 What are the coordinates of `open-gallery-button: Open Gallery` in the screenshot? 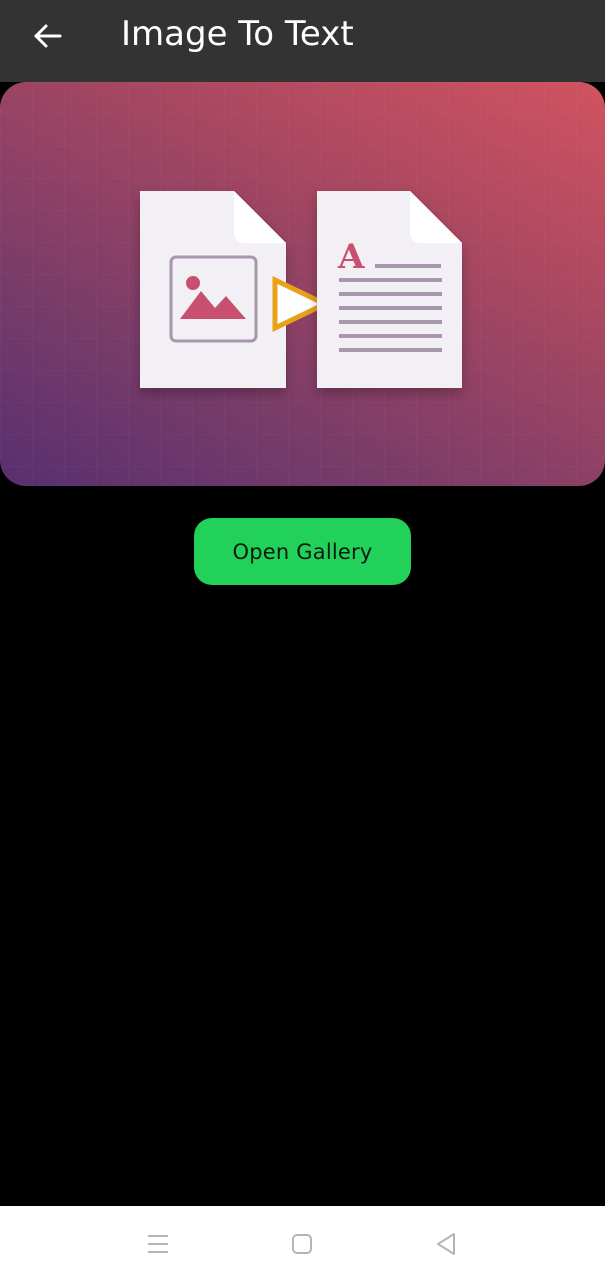 It's located at (302, 551).